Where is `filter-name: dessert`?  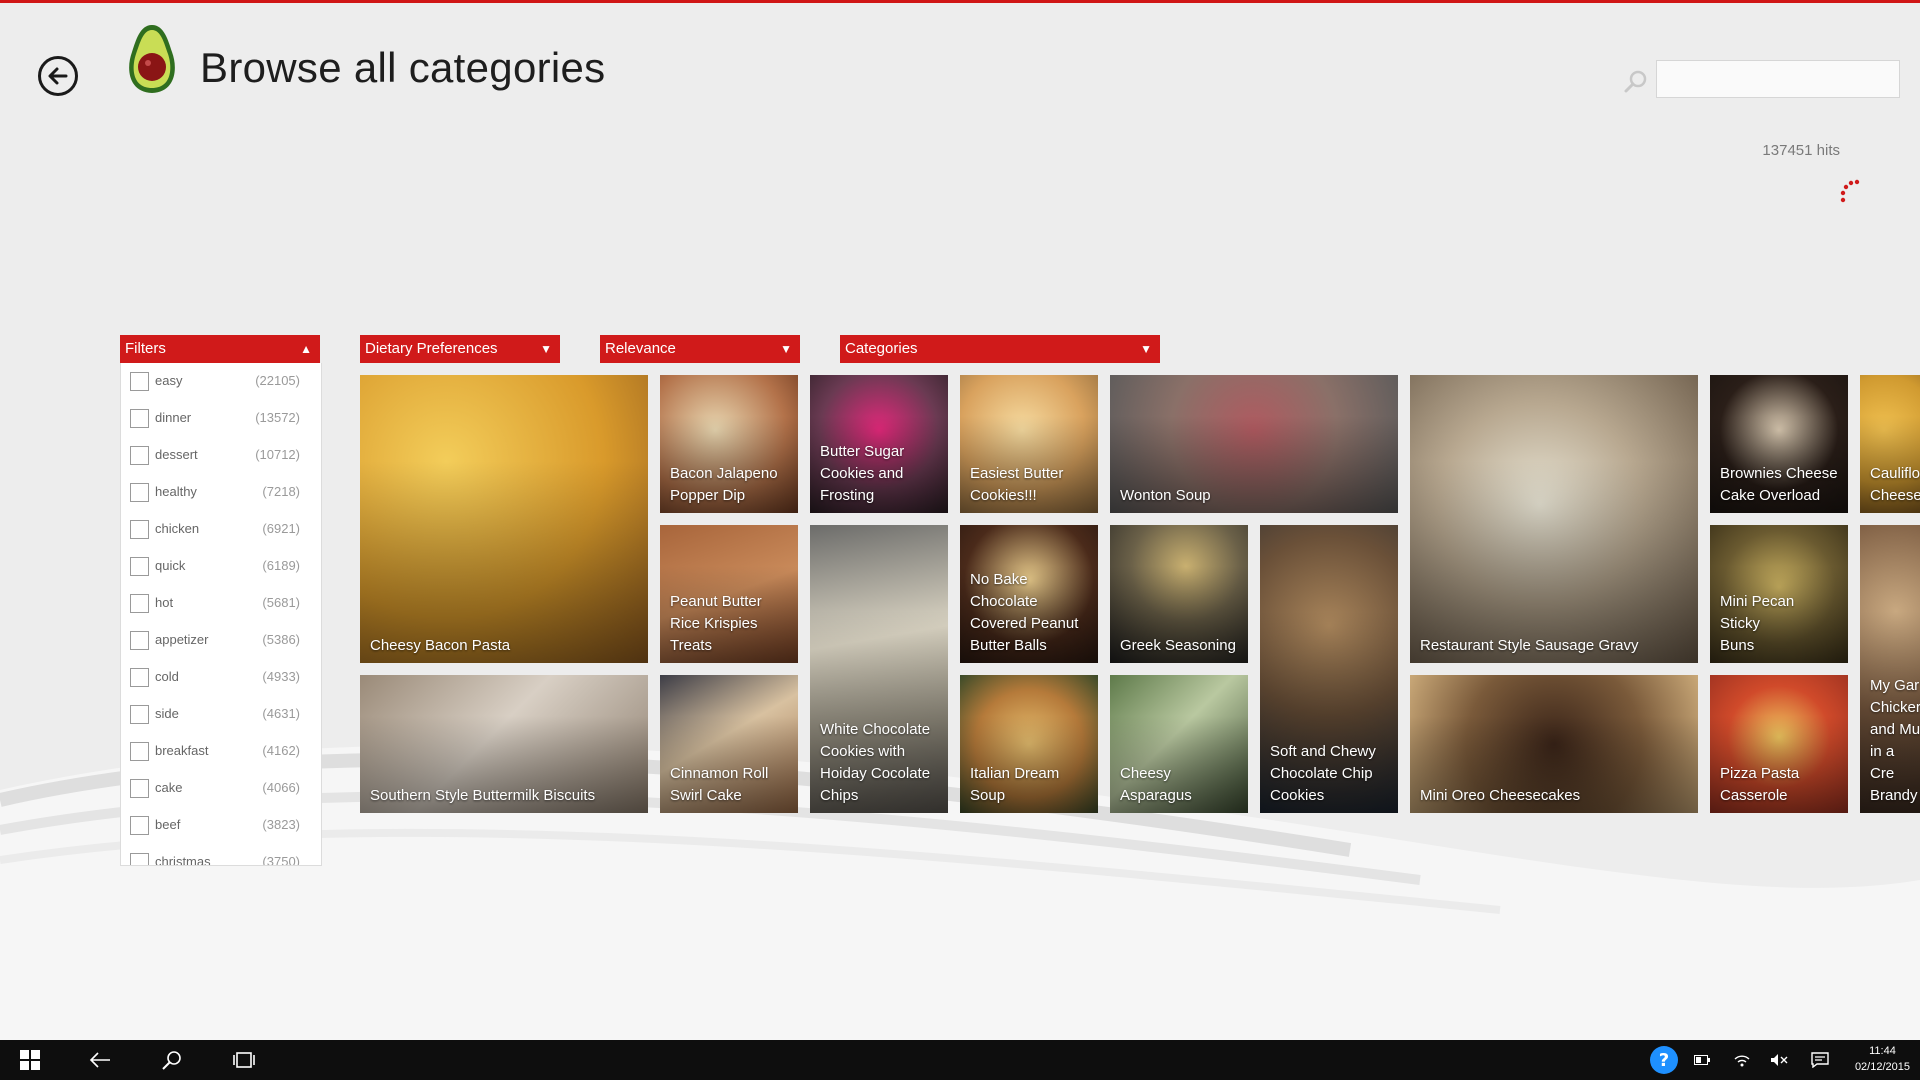 filter-name: dessert is located at coordinates (176, 454).